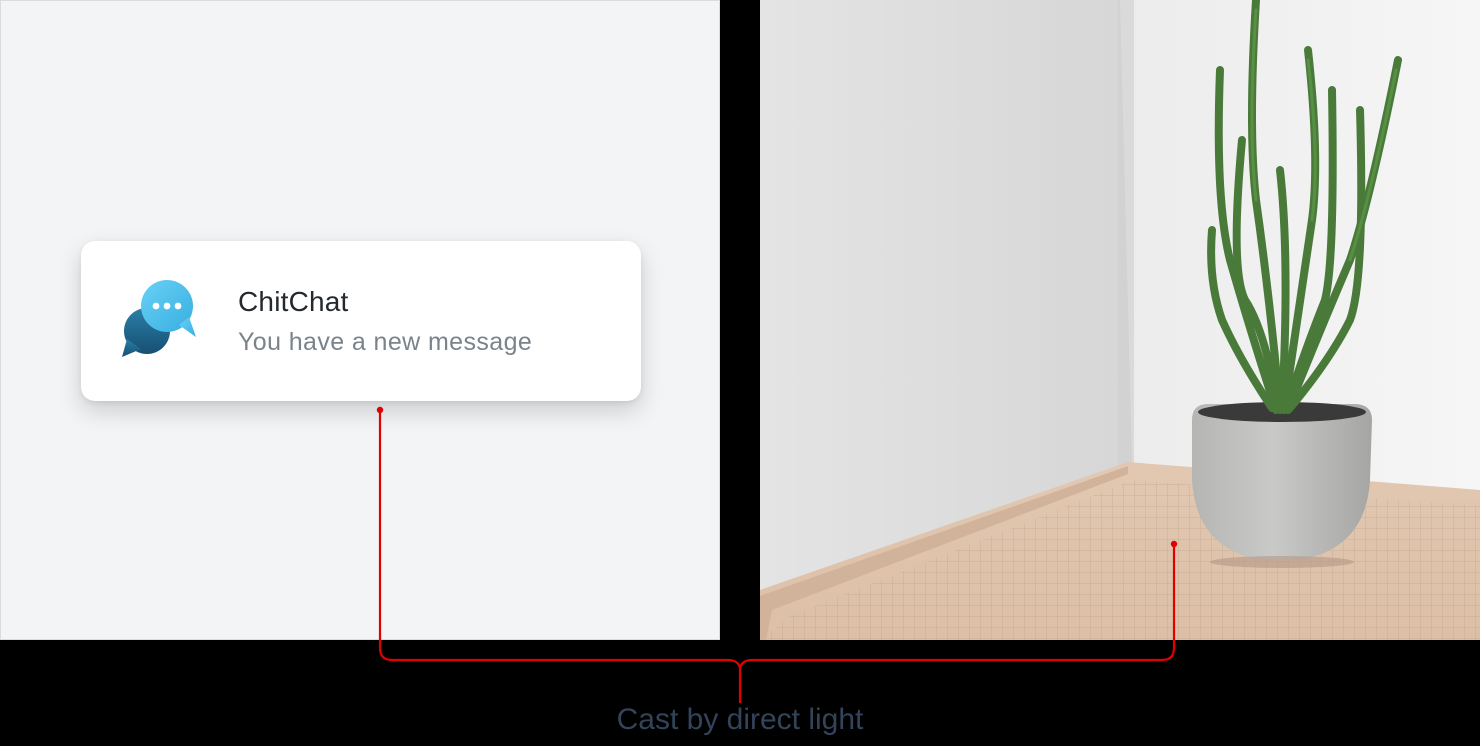  Describe the element at coordinates (380, 410) in the screenshot. I see `left-anchor-dot` at that location.